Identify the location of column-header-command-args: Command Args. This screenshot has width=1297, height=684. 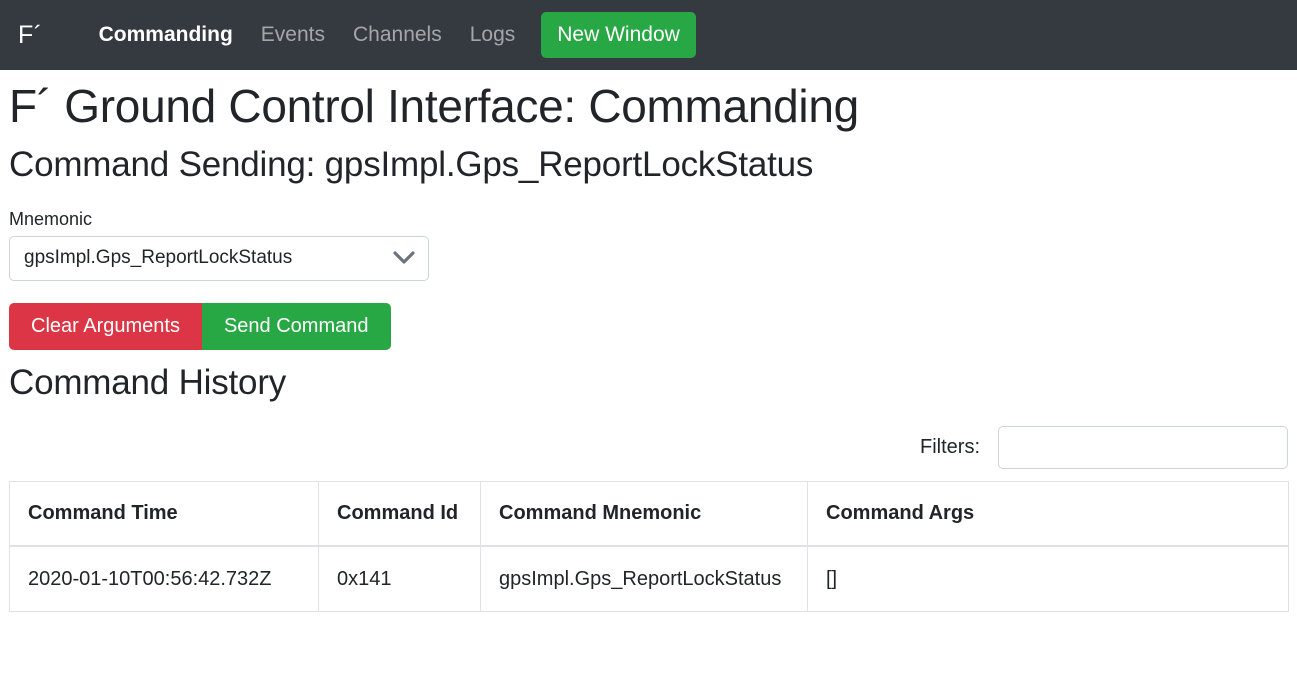
(1048, 514).